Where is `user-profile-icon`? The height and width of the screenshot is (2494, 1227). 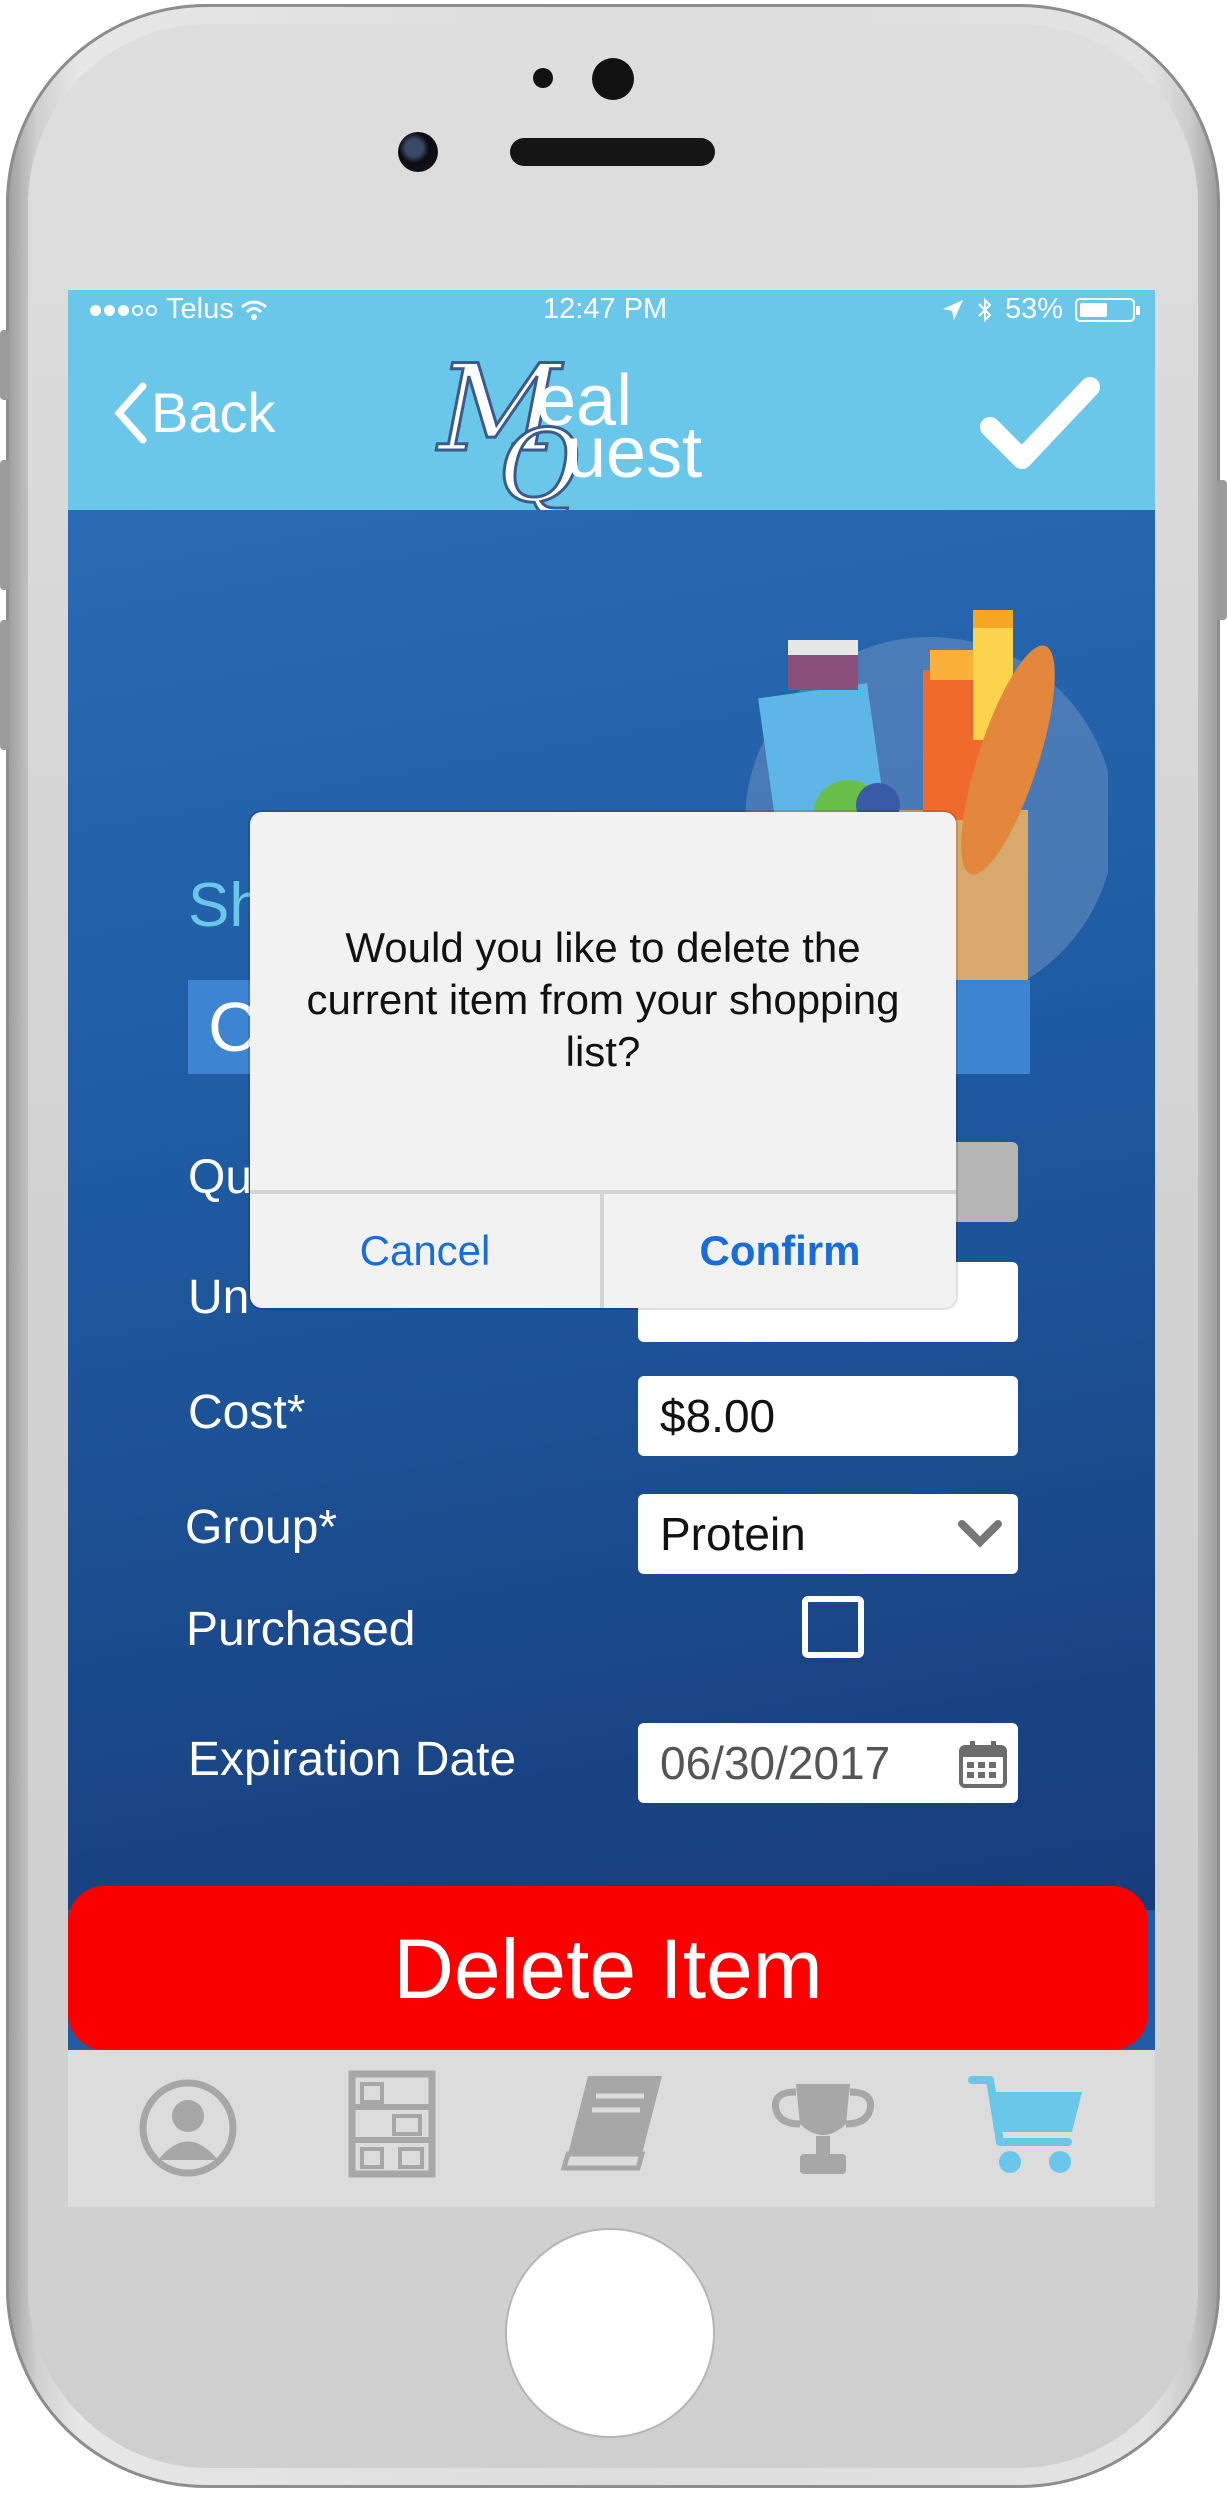
user-profile-icon is located at coordinates (188, 2128).